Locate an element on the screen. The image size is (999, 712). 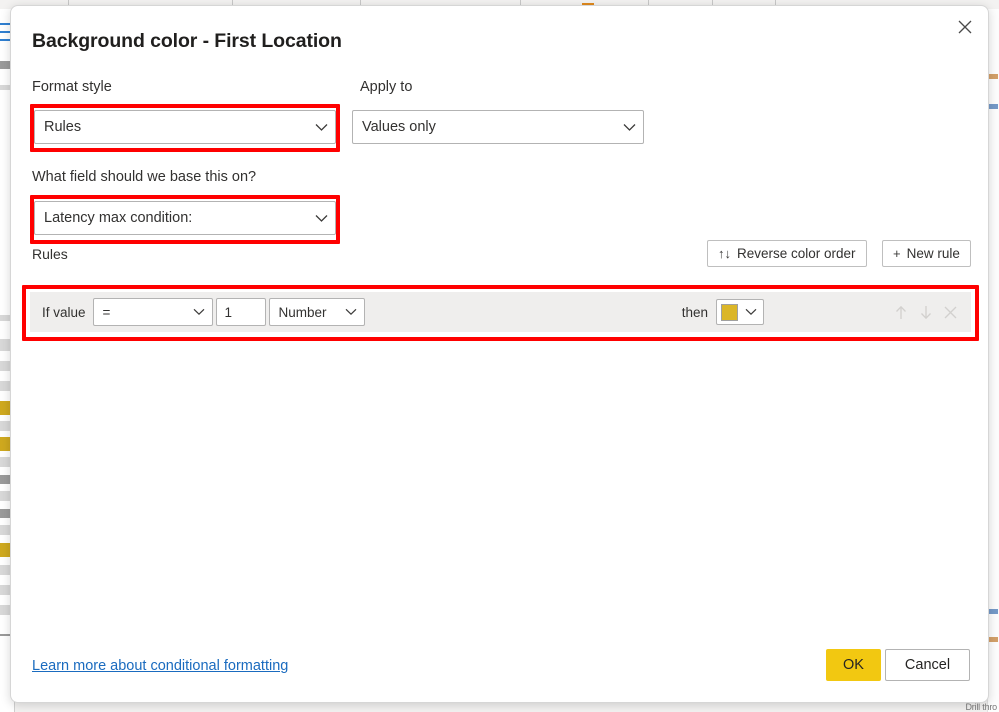
rule-row-actions is located at coordinates (925, 312).